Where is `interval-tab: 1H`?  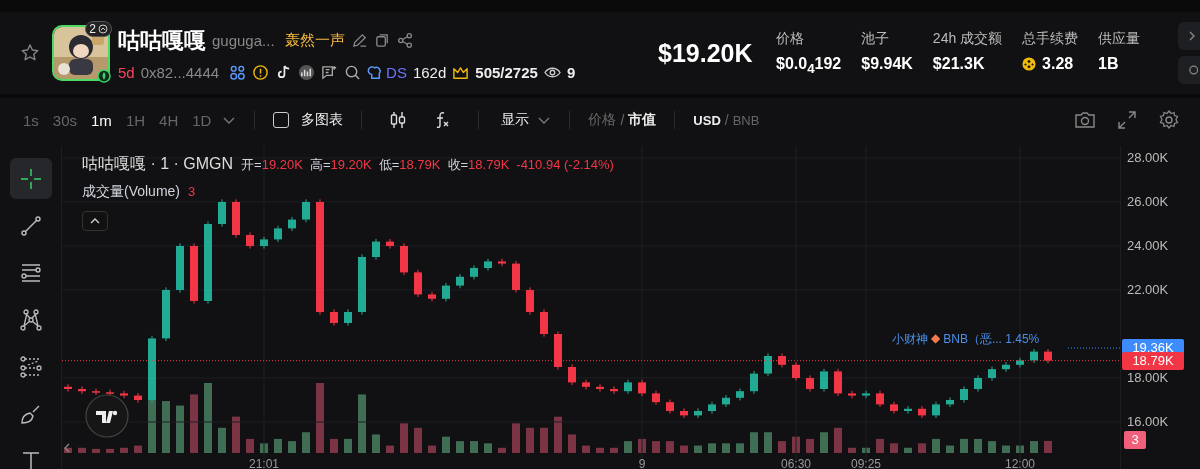 interval-tab: 1H is located at coordinates (135, 120).